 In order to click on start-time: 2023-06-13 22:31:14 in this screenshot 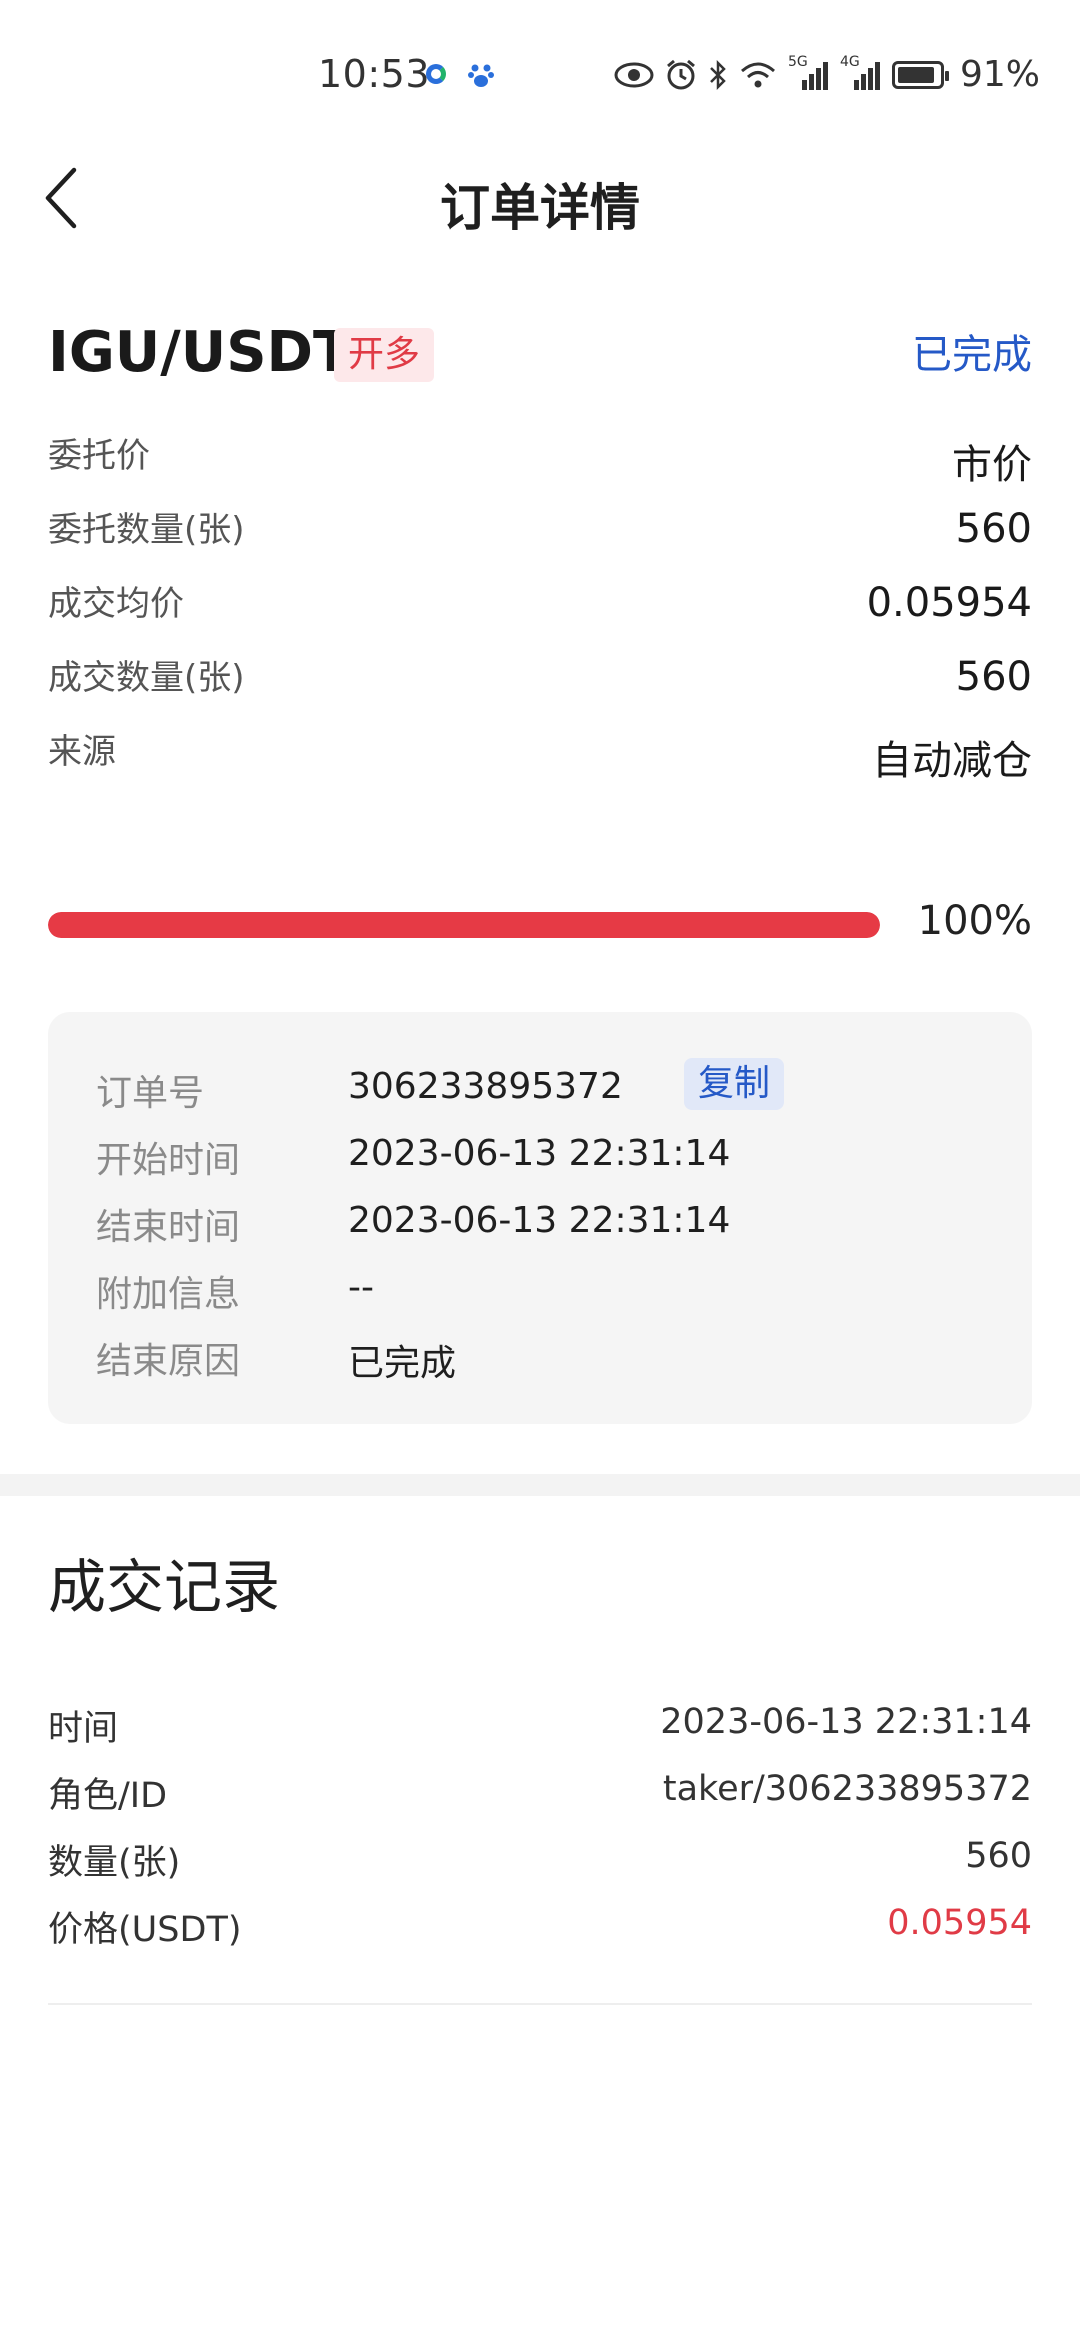, I will do `click(539, 1153)`.